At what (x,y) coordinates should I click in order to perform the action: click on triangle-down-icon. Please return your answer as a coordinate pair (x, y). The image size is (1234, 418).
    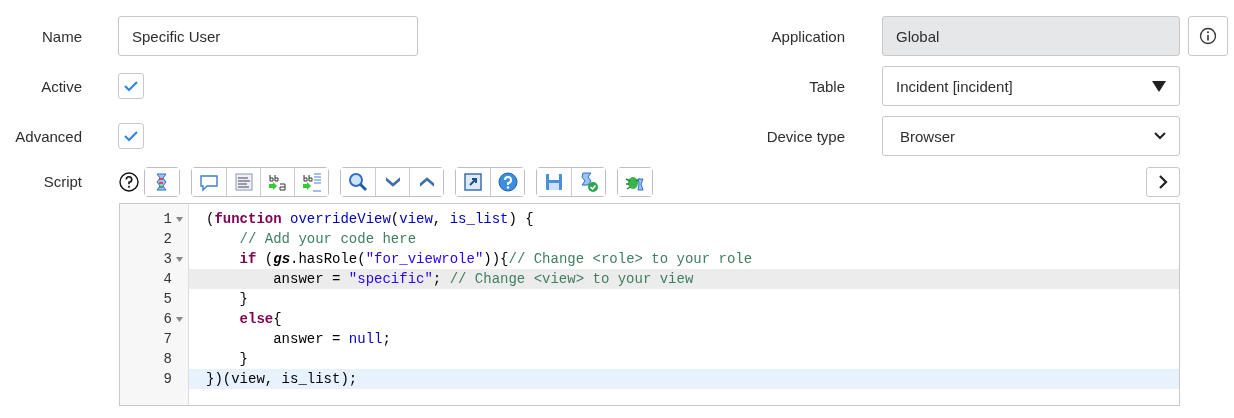
    Looking at the image, I should click on (1159, 86).